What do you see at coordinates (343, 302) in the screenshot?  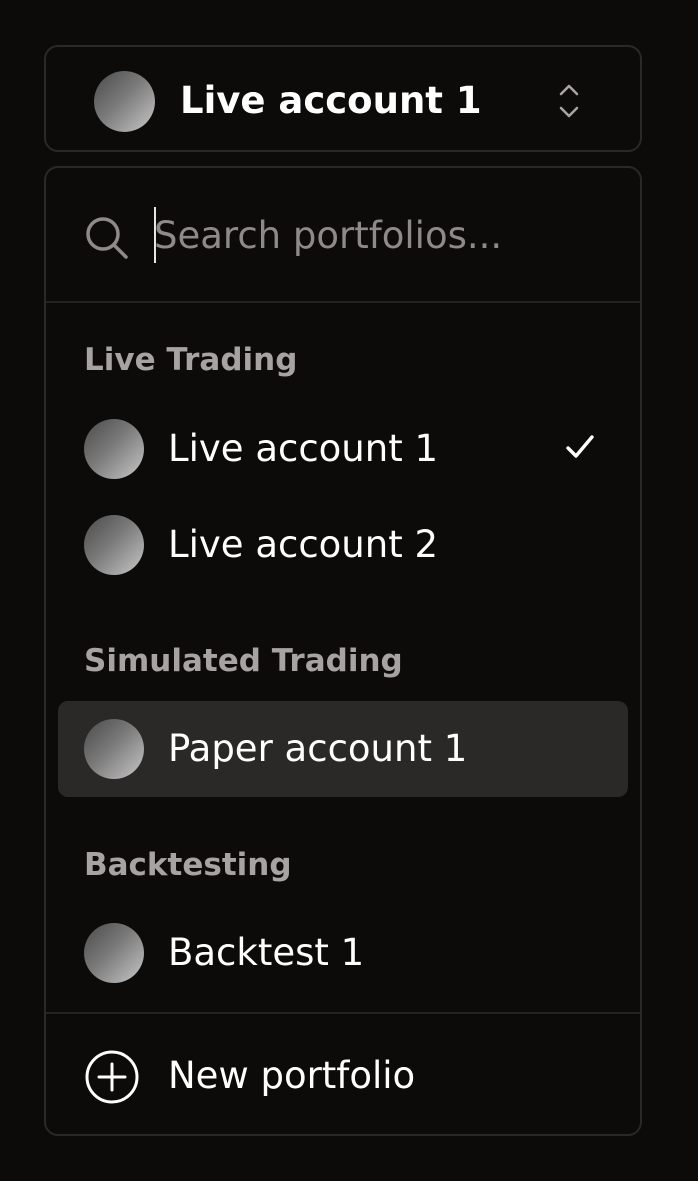 I see `search-divider` at bounding box center [343, 302].